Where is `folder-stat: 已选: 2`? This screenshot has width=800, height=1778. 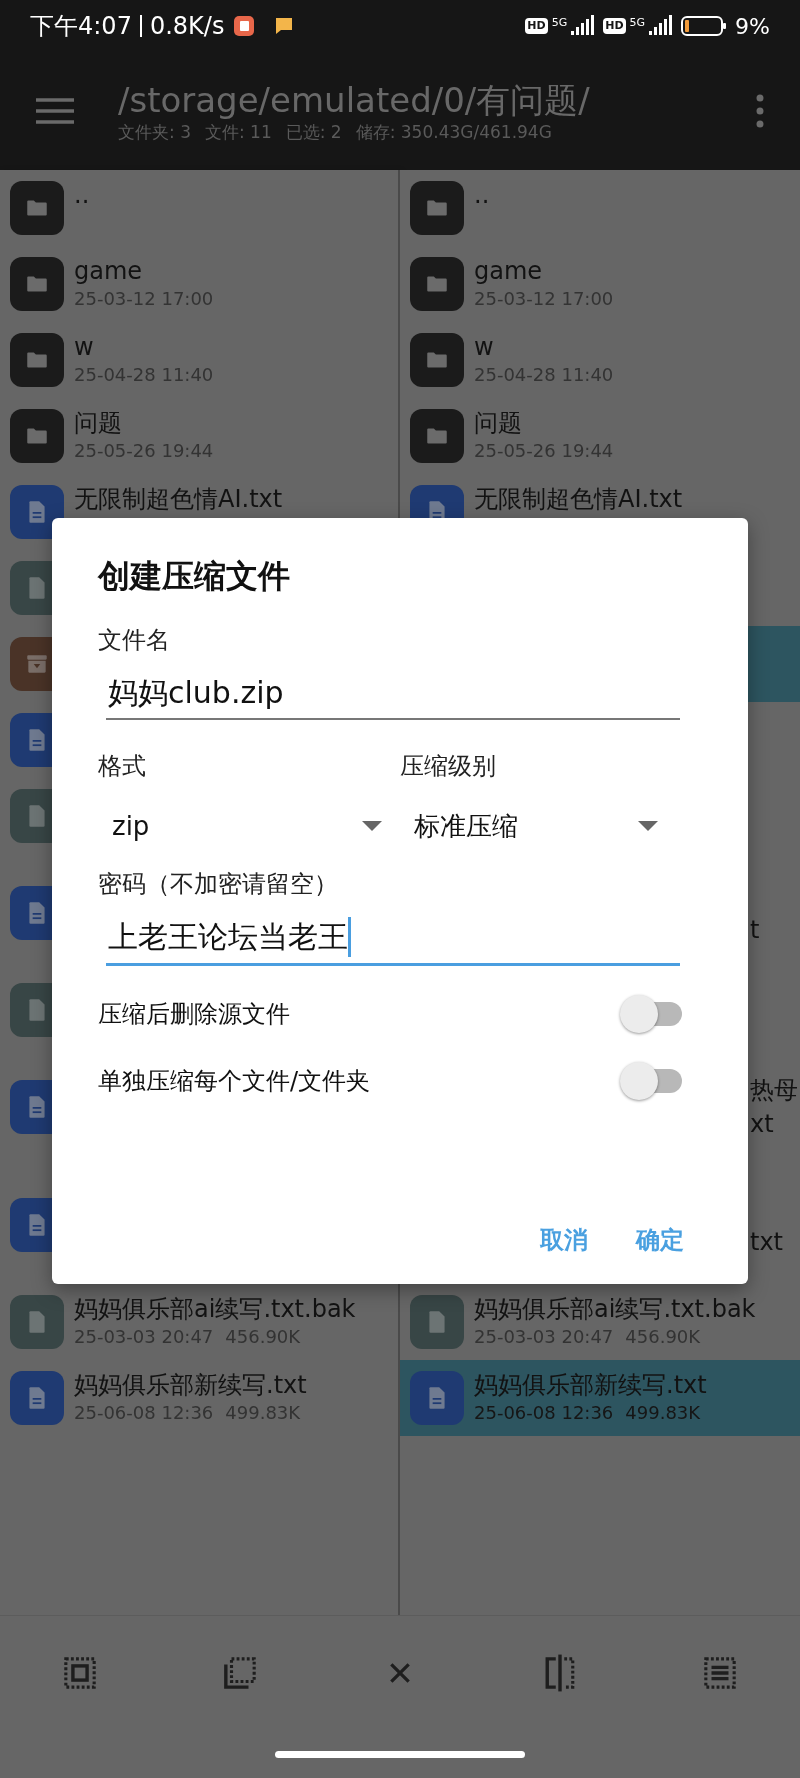
folder-stat: 已选: 2 is located at coordinates (313, 132).